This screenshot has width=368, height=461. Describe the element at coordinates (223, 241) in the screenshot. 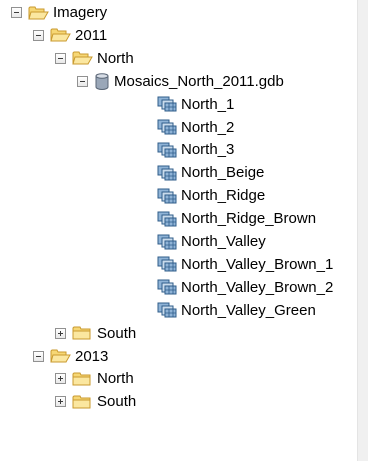

I see `tree-node-label: North_Valley` at that location.